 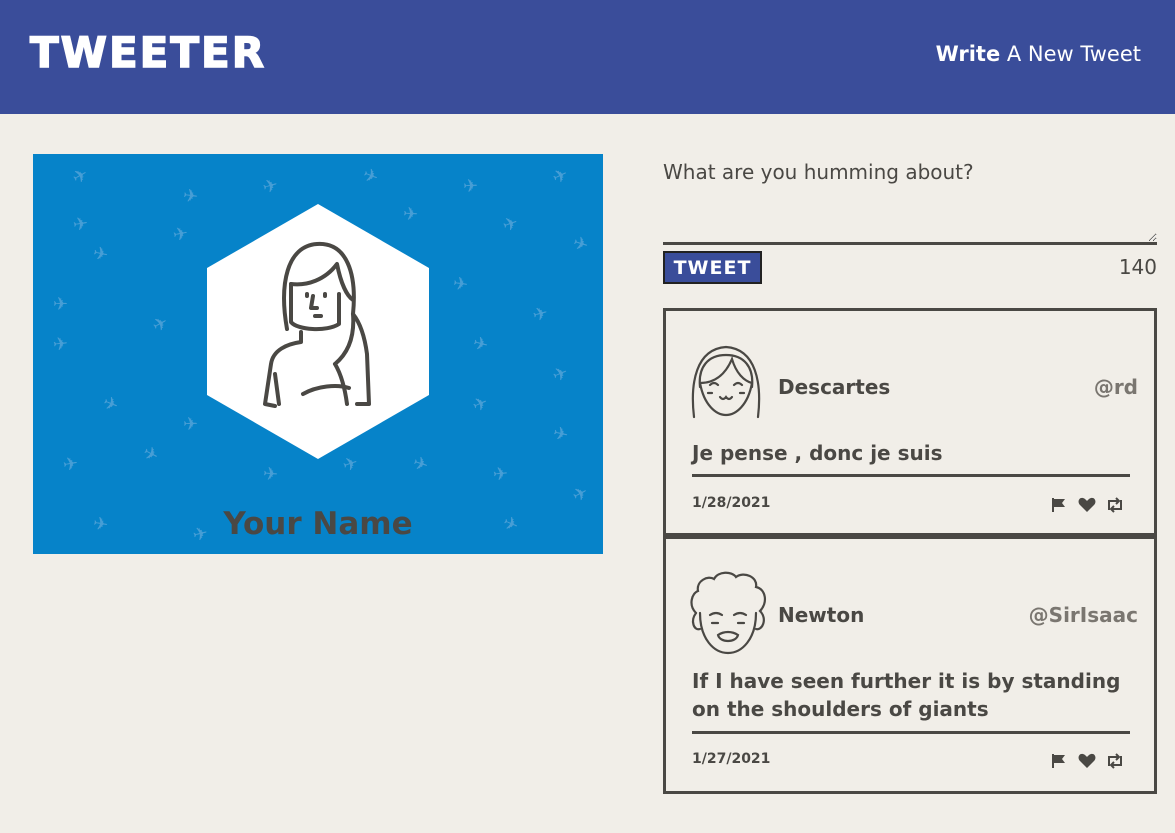 I want to click on tweet-author-handle: @rd, so click(x=1115, y=387).